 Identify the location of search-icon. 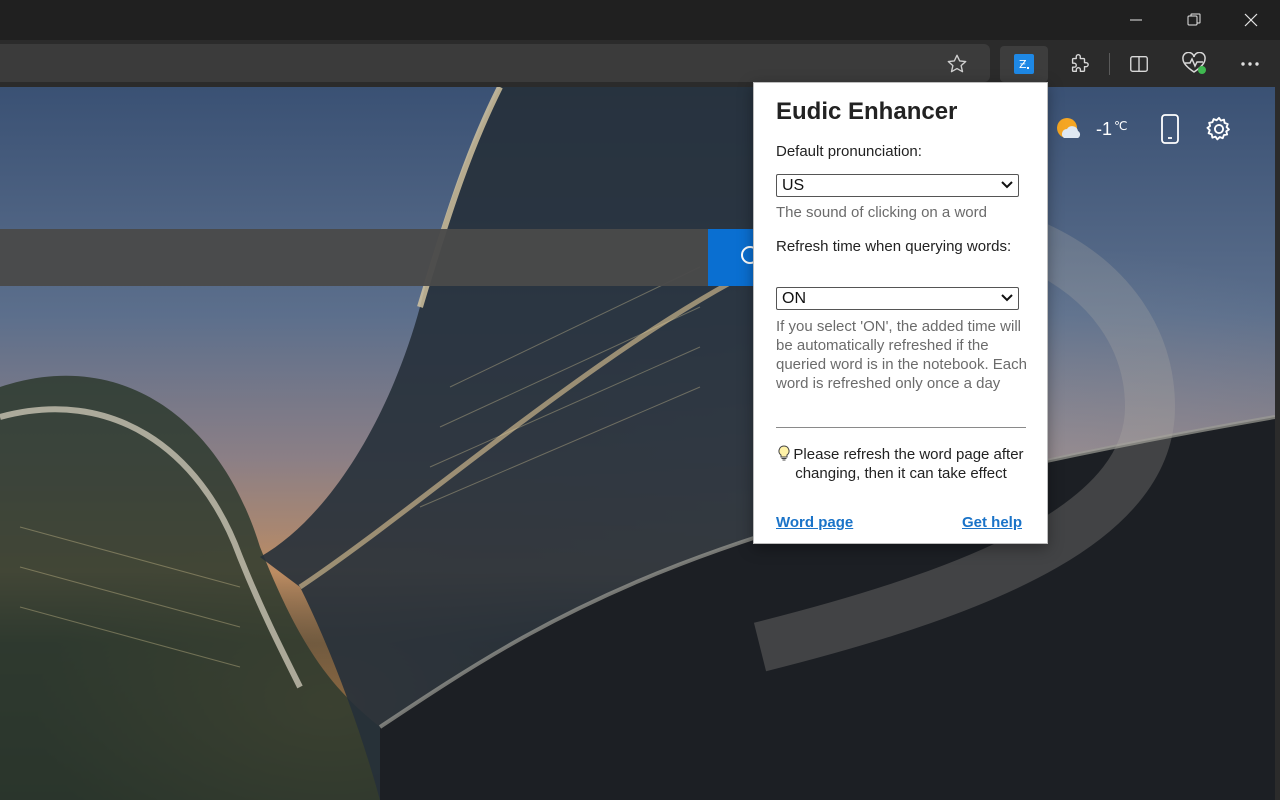
(750, 255).